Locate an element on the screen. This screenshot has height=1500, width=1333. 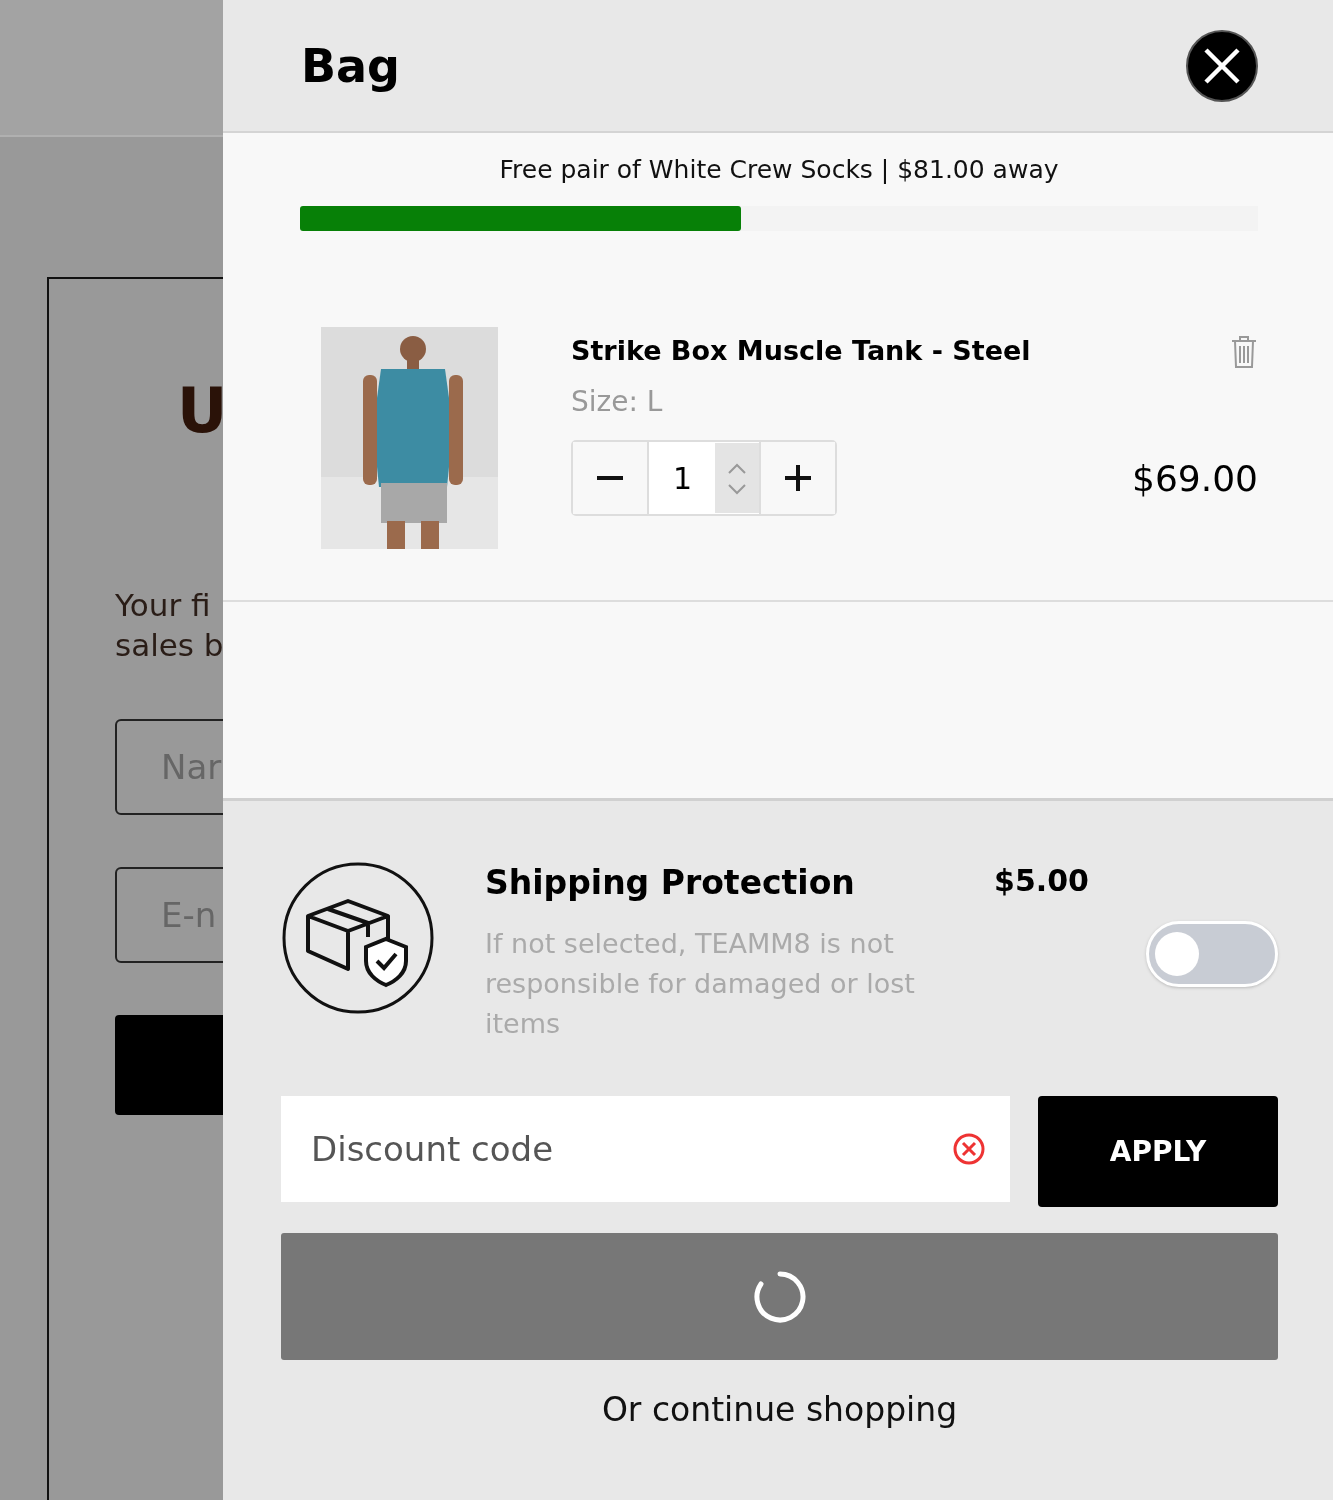
popup-heading: U is located at coordinates (200, 410).